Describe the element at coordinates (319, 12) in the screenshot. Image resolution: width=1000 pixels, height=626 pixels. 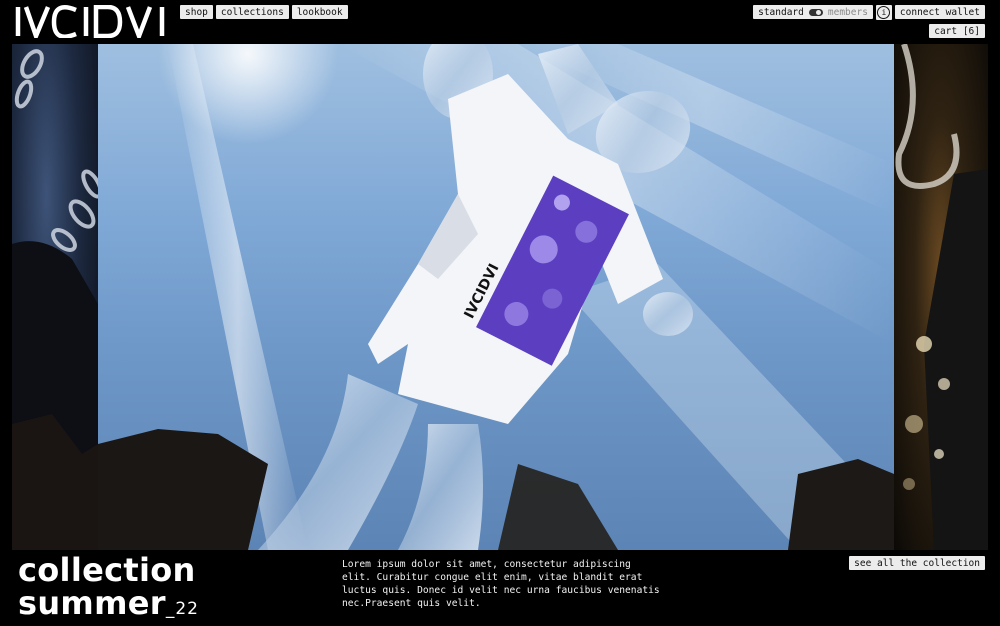
I see `nav-lookbook: lookbook` at that location.